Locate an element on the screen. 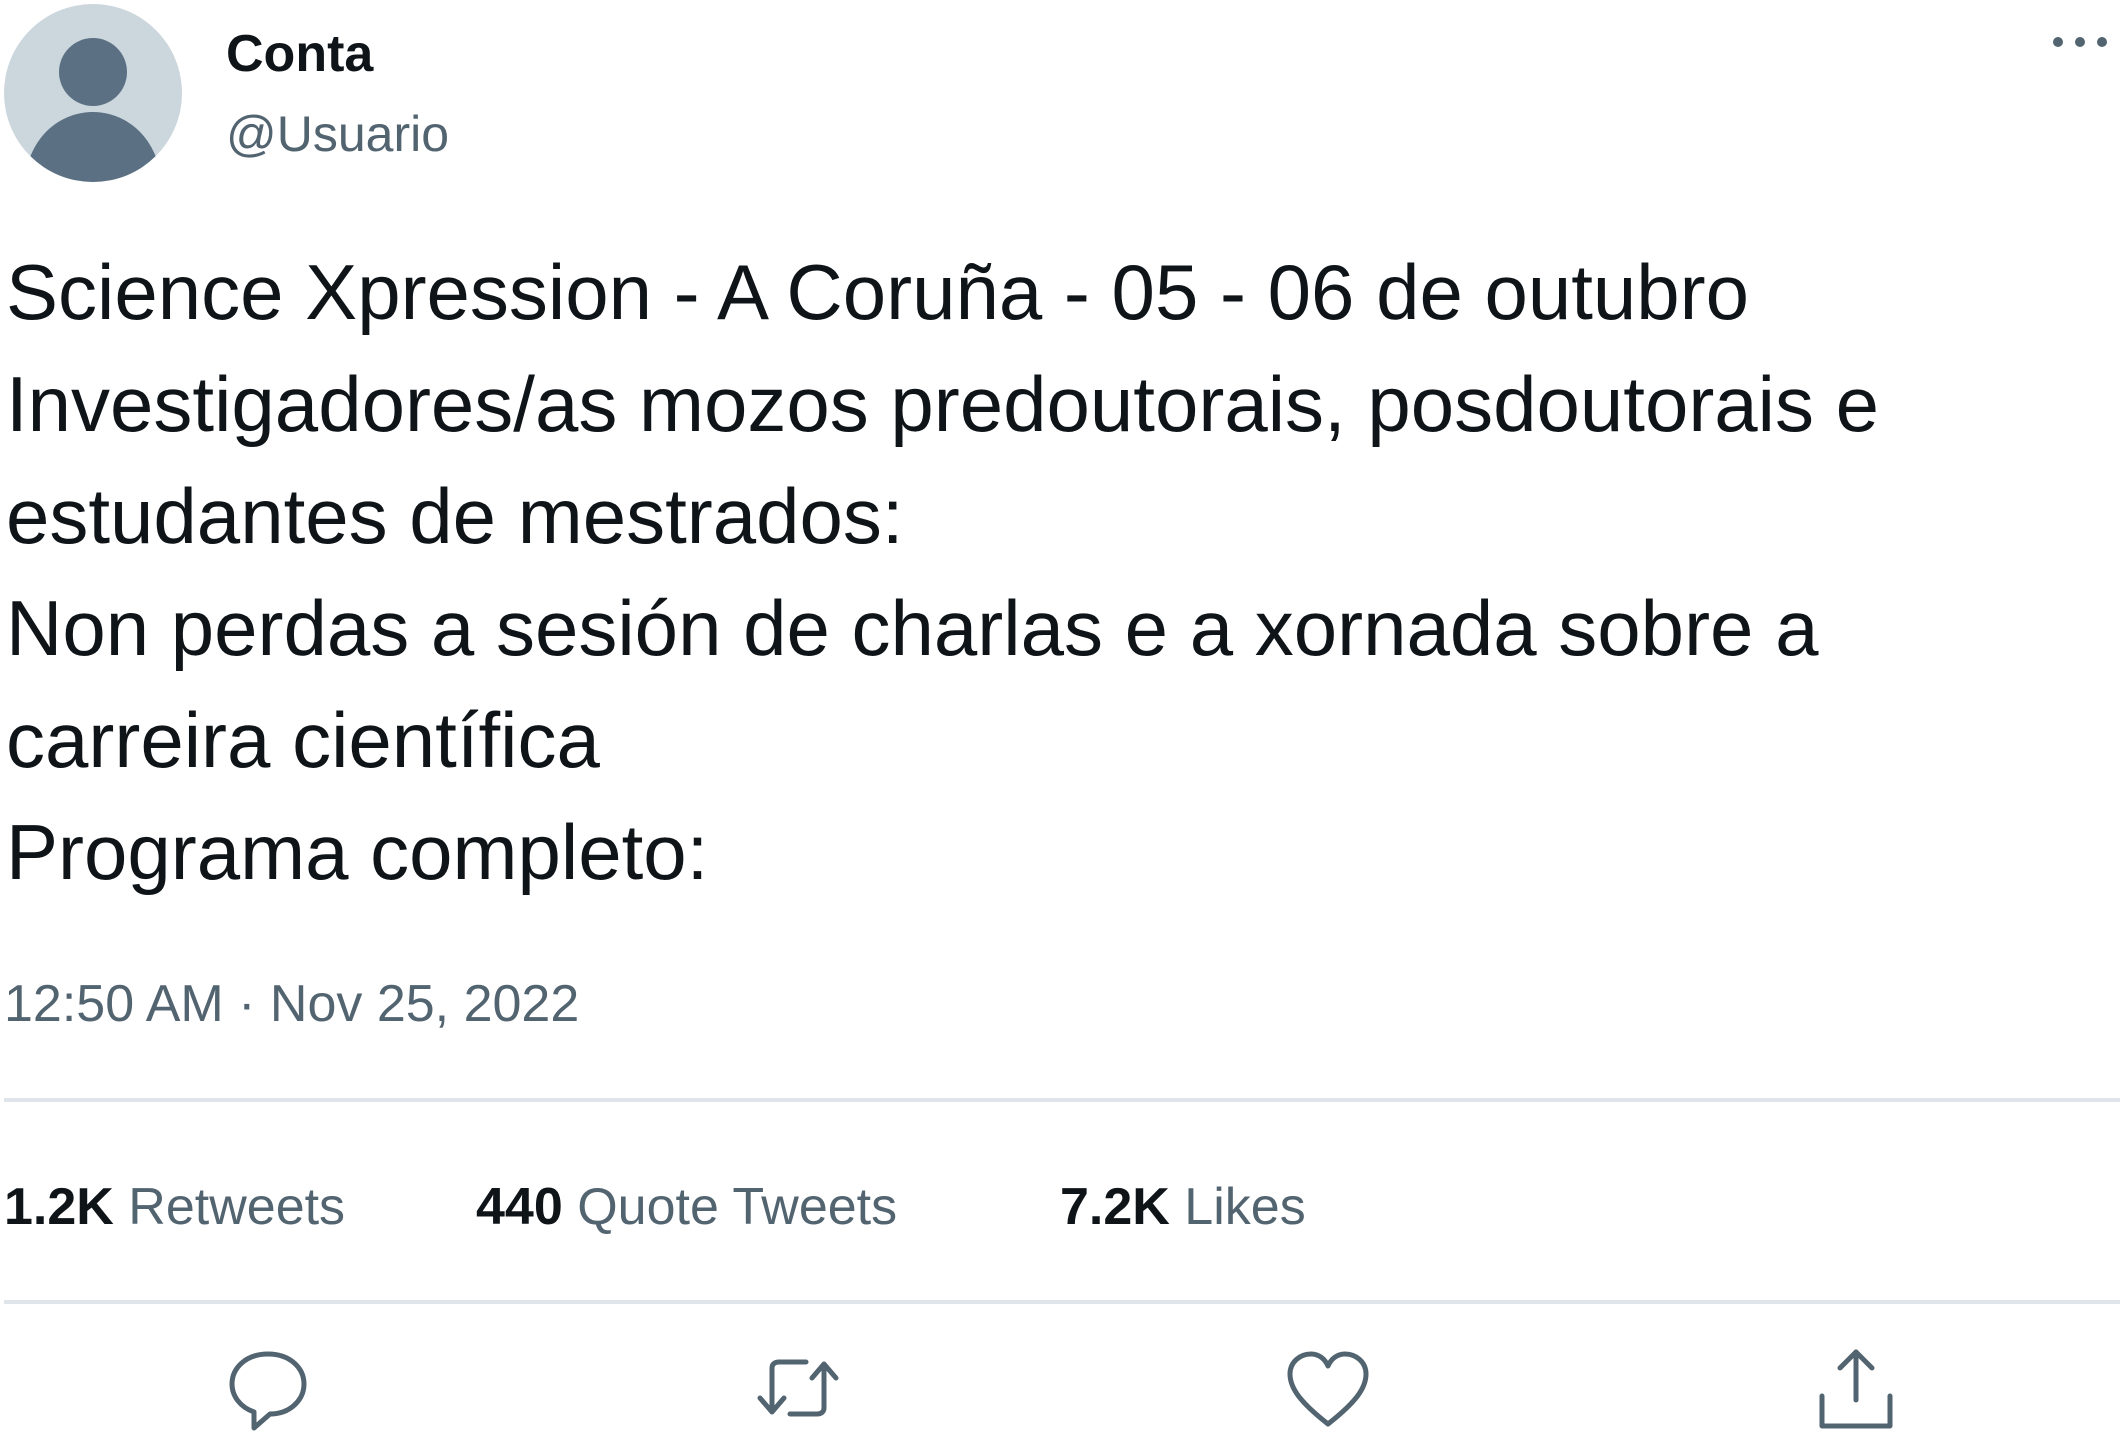 This screenshot has width=2125, height=1437. tweet-text-line: estudantes de mestrados: is located at coordinates (455, 516).